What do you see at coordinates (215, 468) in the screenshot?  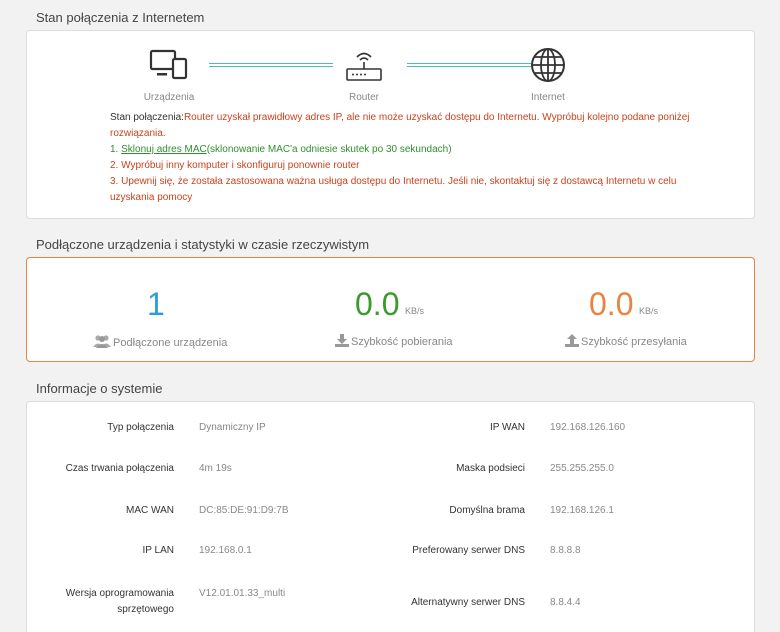 I see `info-value-connection-time: 4m 19s` at bounding box center [215, 468].